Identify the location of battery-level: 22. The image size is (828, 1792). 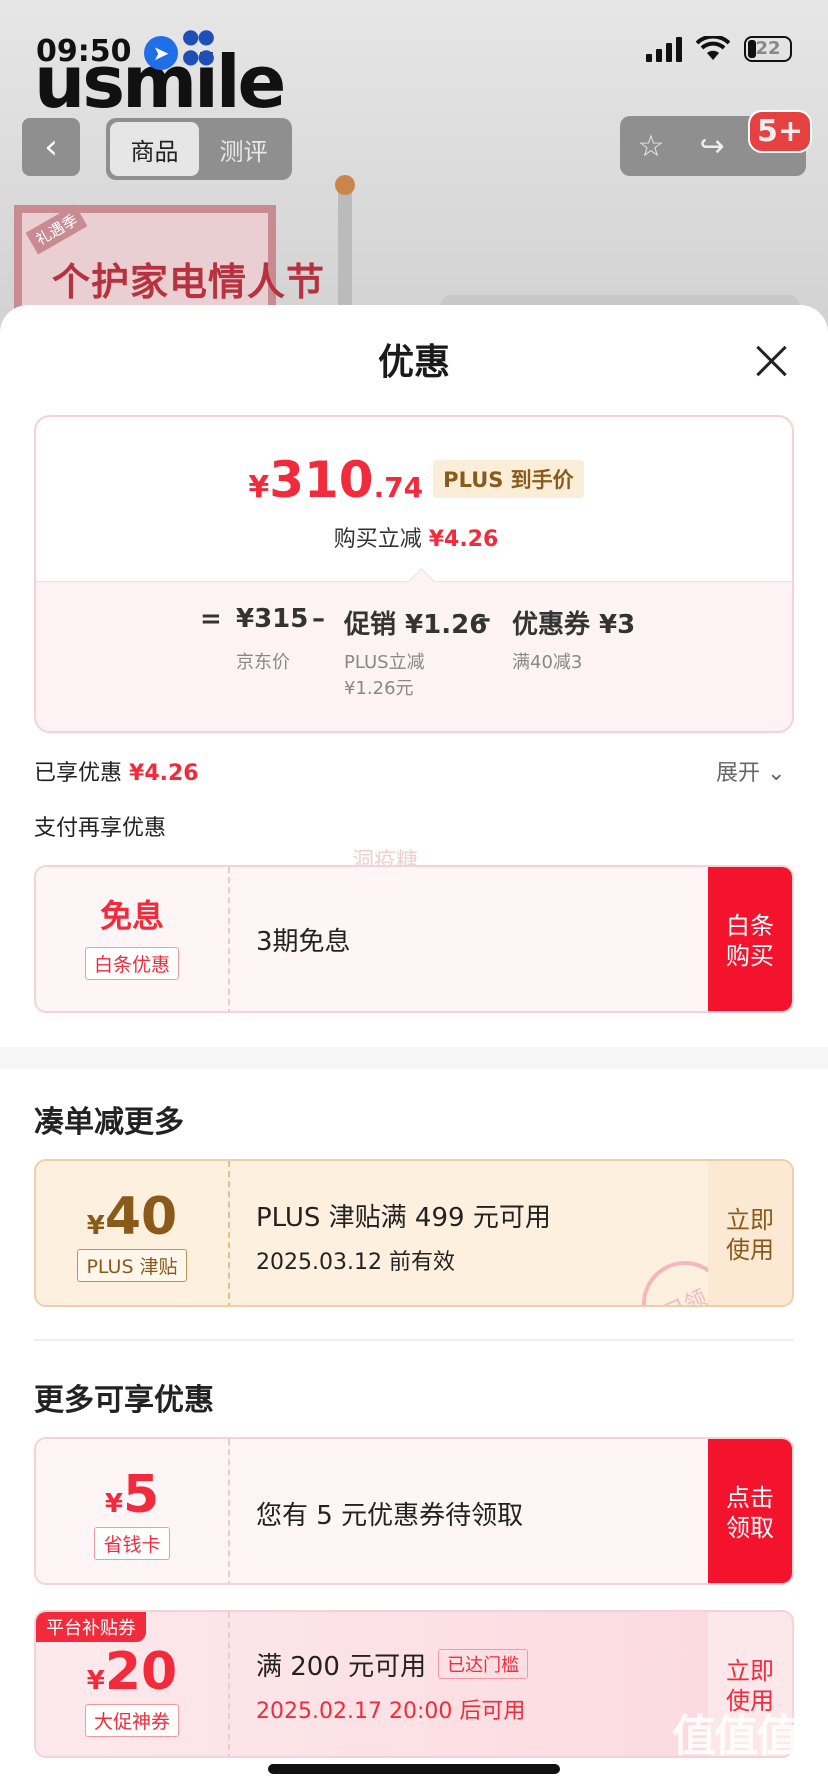
(768, 48).